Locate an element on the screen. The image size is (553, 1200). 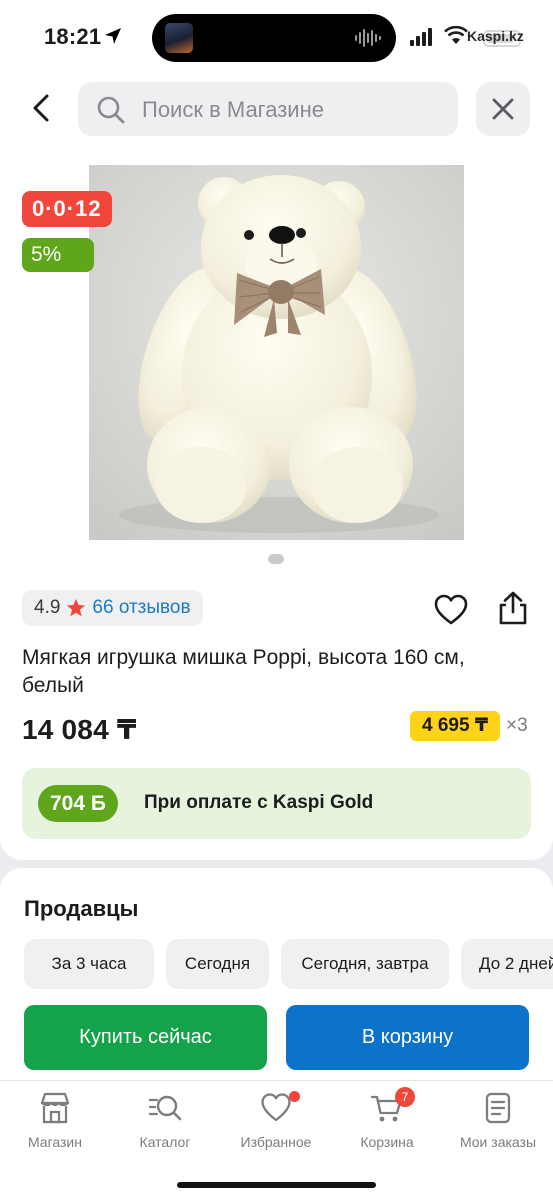
search-icon is located at coordinates (111, 110).